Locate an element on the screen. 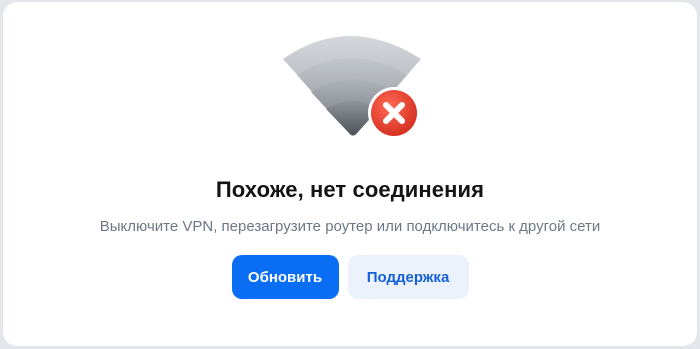 This screenshot has width=700, height=349. error-x-icon is located at coordinates (394, 113).